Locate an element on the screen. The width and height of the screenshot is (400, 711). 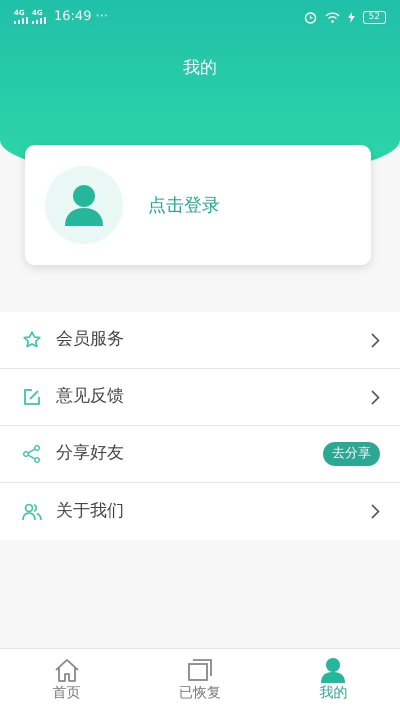
menu-item: 关于我们 is located at coordinates (200, 511).